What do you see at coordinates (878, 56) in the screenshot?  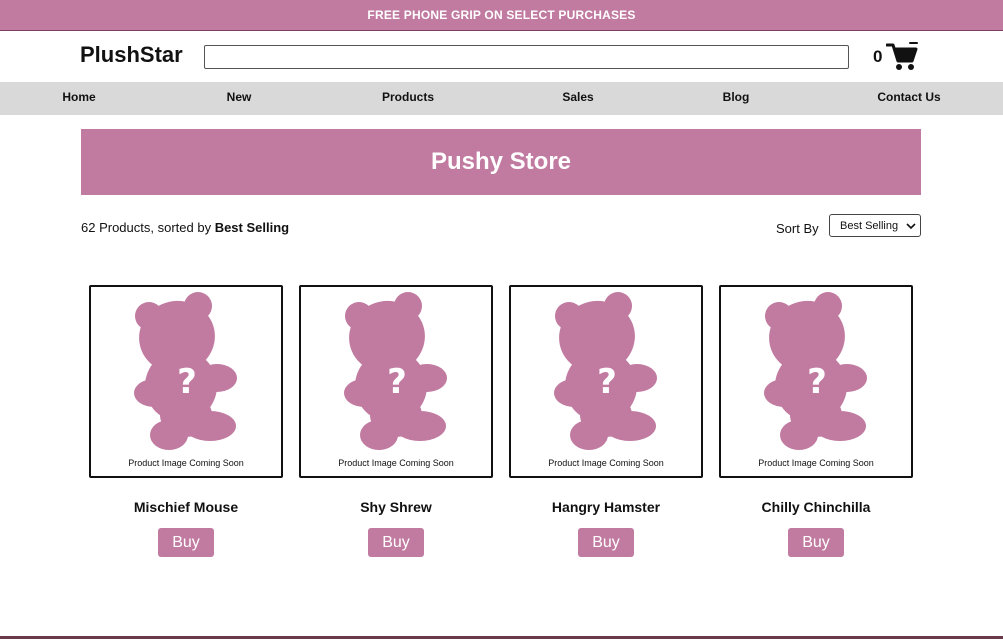 I see `cart-count: 0` at bounding box center [878, 56].